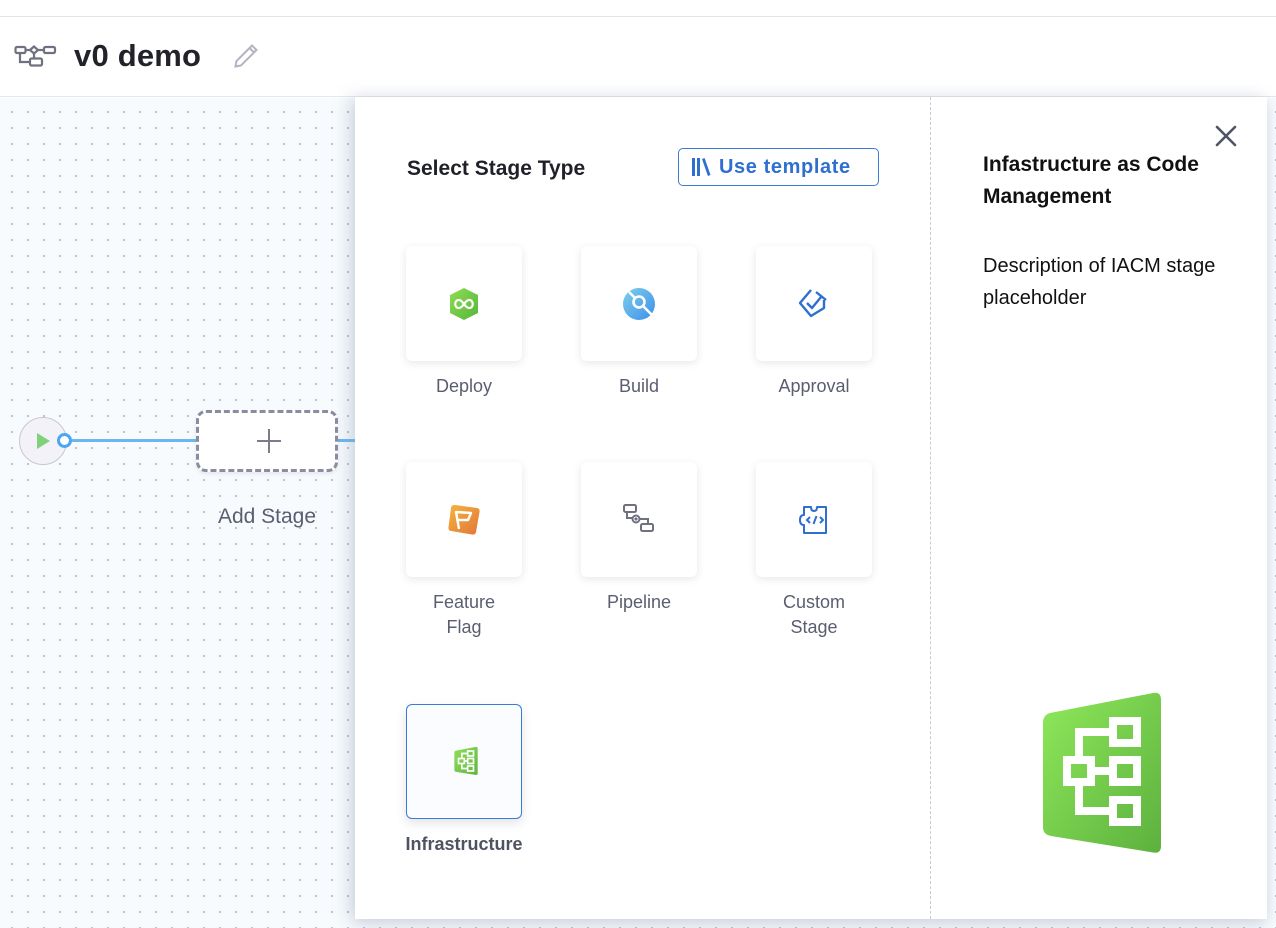  I want to click on play-icon, so click(43, 441).